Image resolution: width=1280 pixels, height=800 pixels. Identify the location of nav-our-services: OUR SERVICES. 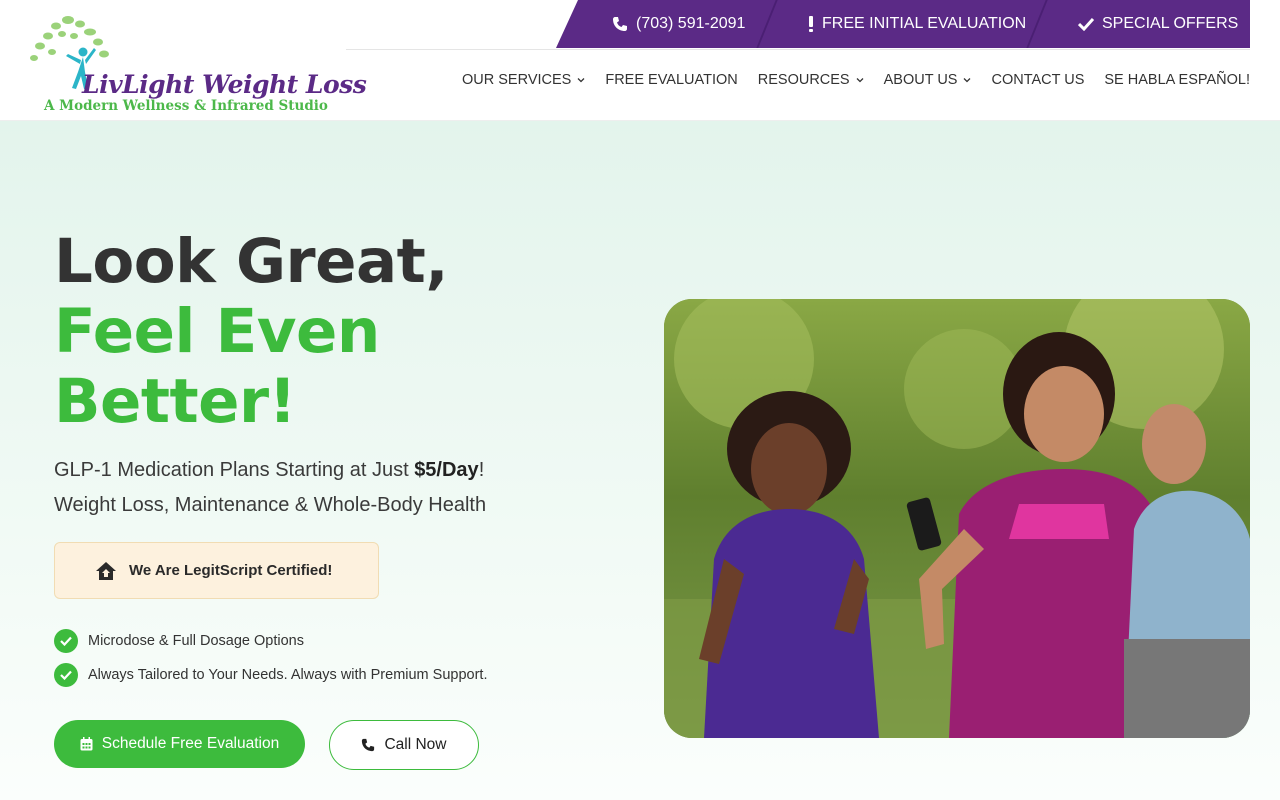
(523, 80).